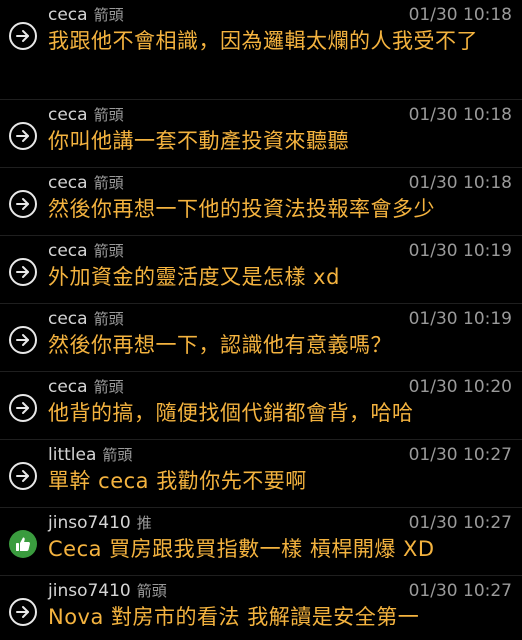  What do you see at coordinates (72, 455) in the screenshot?
I see `comment-username: littlea` at bounding box center [72, 455].